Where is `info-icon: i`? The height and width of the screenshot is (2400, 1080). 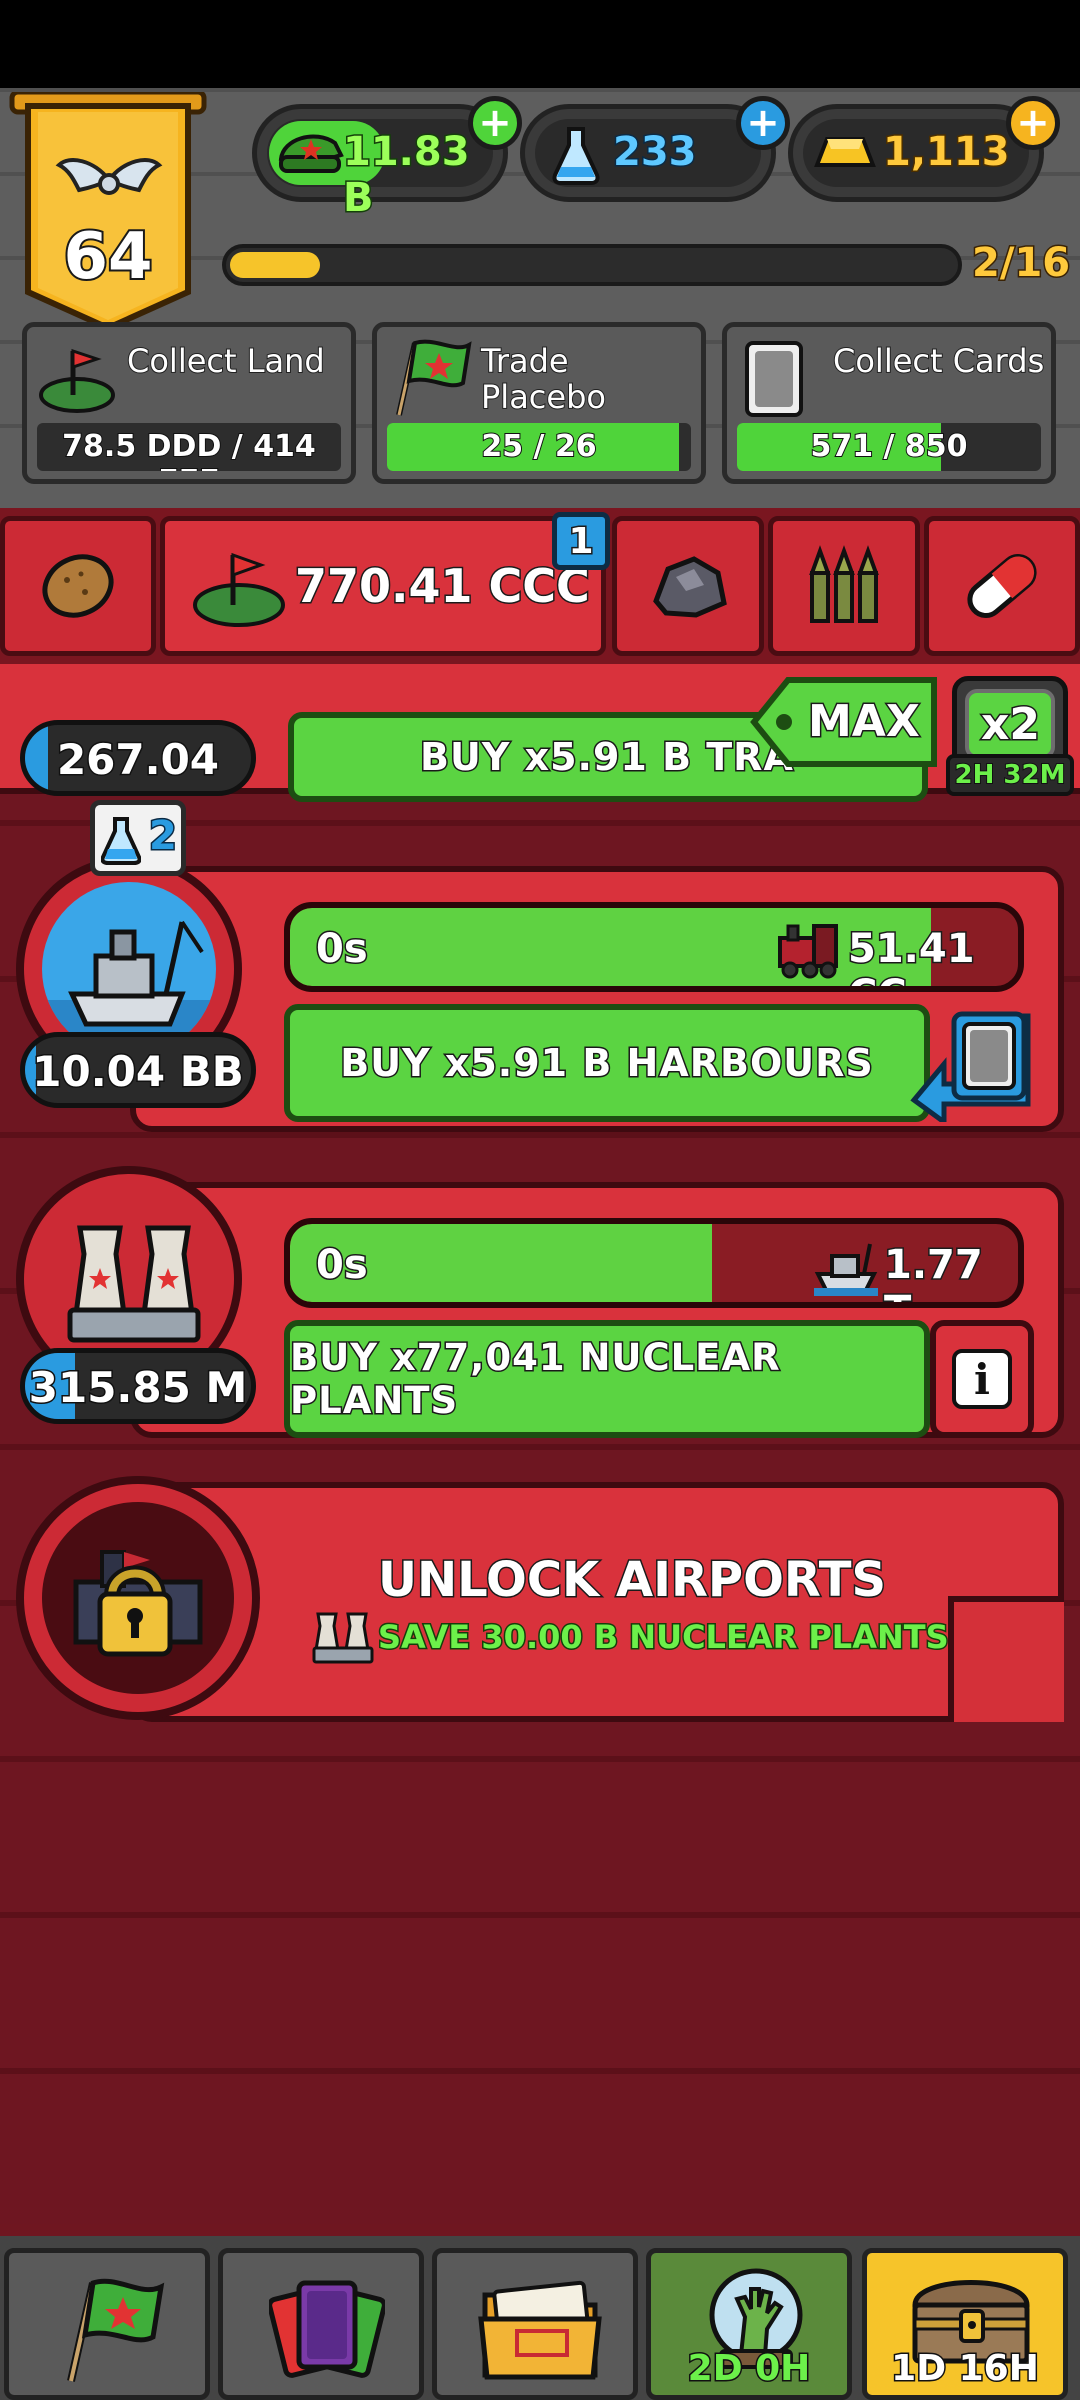
info-icon: i is located at coordinates (982, 1379).